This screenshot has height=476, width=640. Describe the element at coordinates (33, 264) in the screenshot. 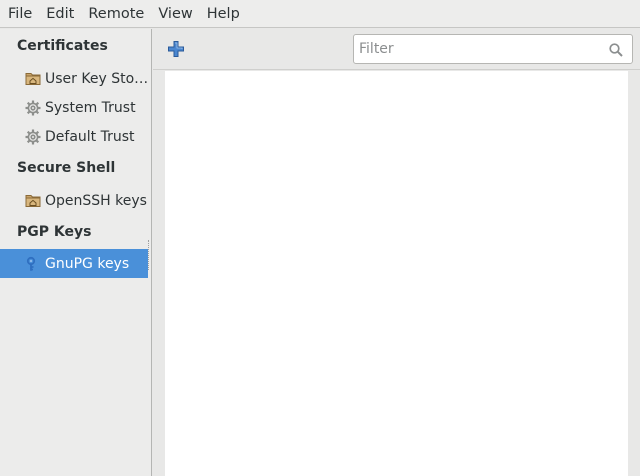

I see `key-ring-icon` at that location.